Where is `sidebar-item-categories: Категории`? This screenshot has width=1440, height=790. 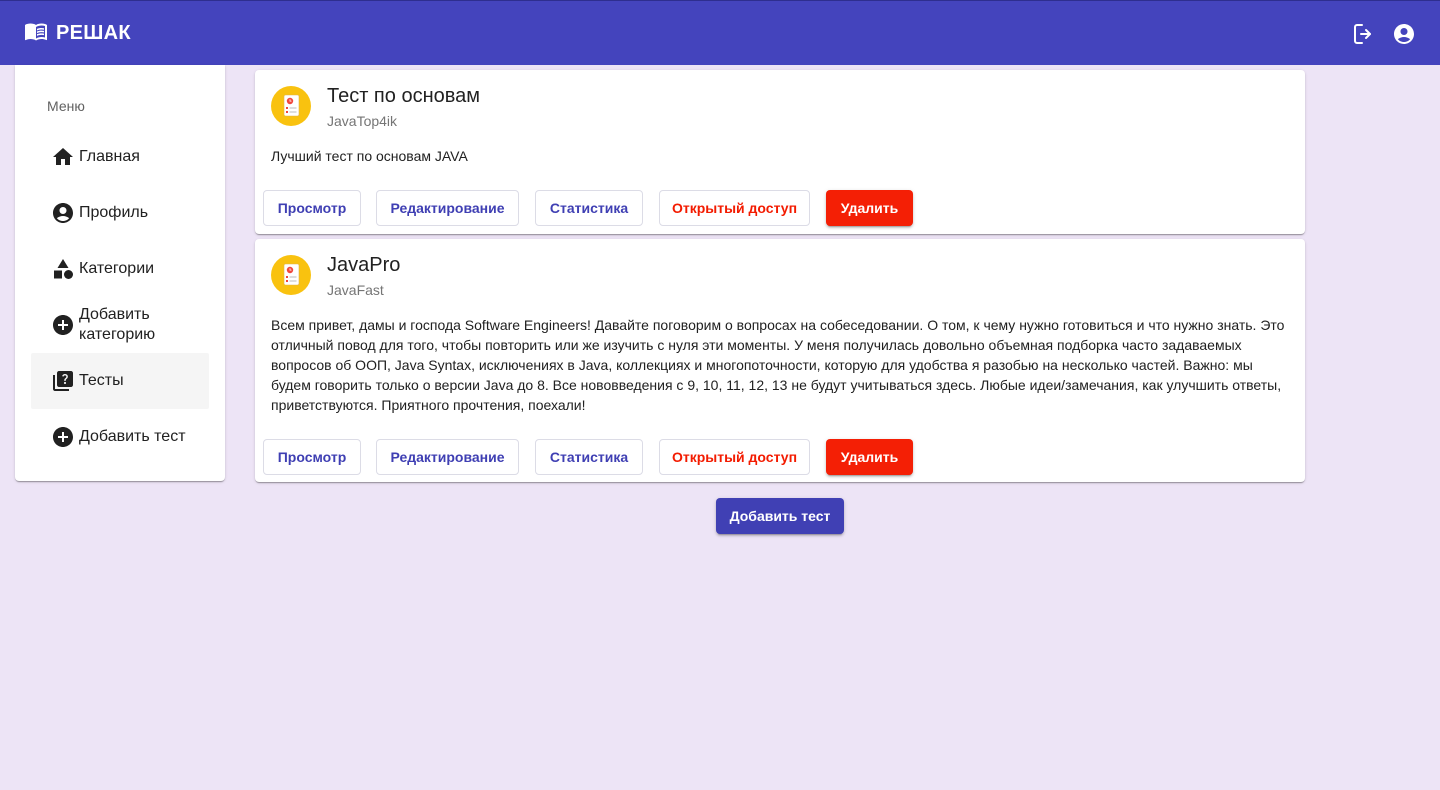 sidebar-item-categories: Категории is located at coordinates (120, 269).